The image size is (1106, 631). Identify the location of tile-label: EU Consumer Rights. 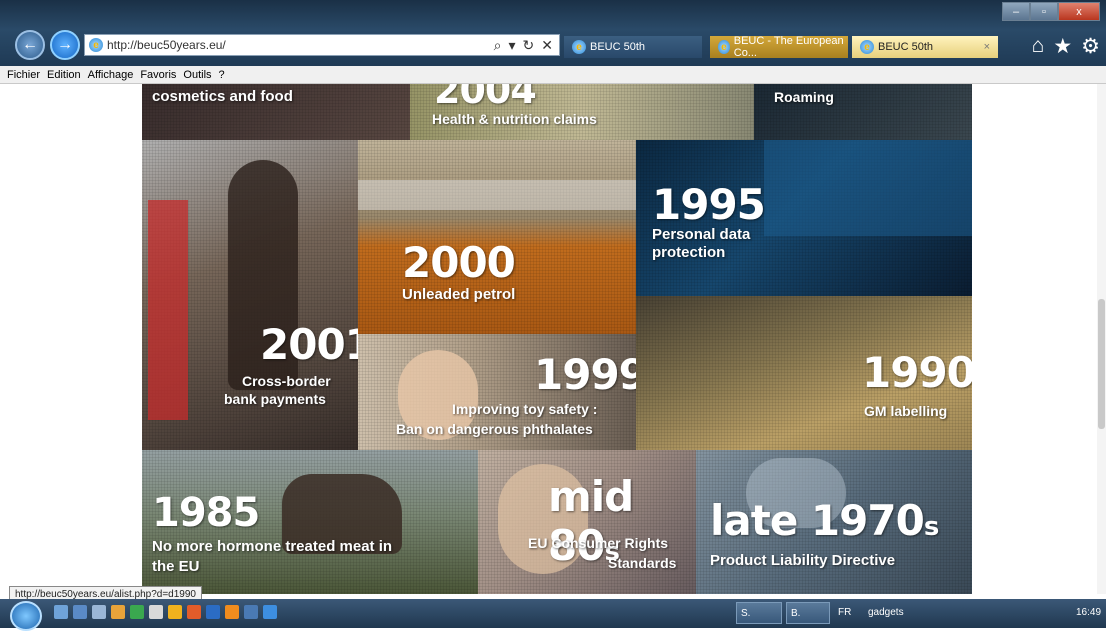
(598, 543).